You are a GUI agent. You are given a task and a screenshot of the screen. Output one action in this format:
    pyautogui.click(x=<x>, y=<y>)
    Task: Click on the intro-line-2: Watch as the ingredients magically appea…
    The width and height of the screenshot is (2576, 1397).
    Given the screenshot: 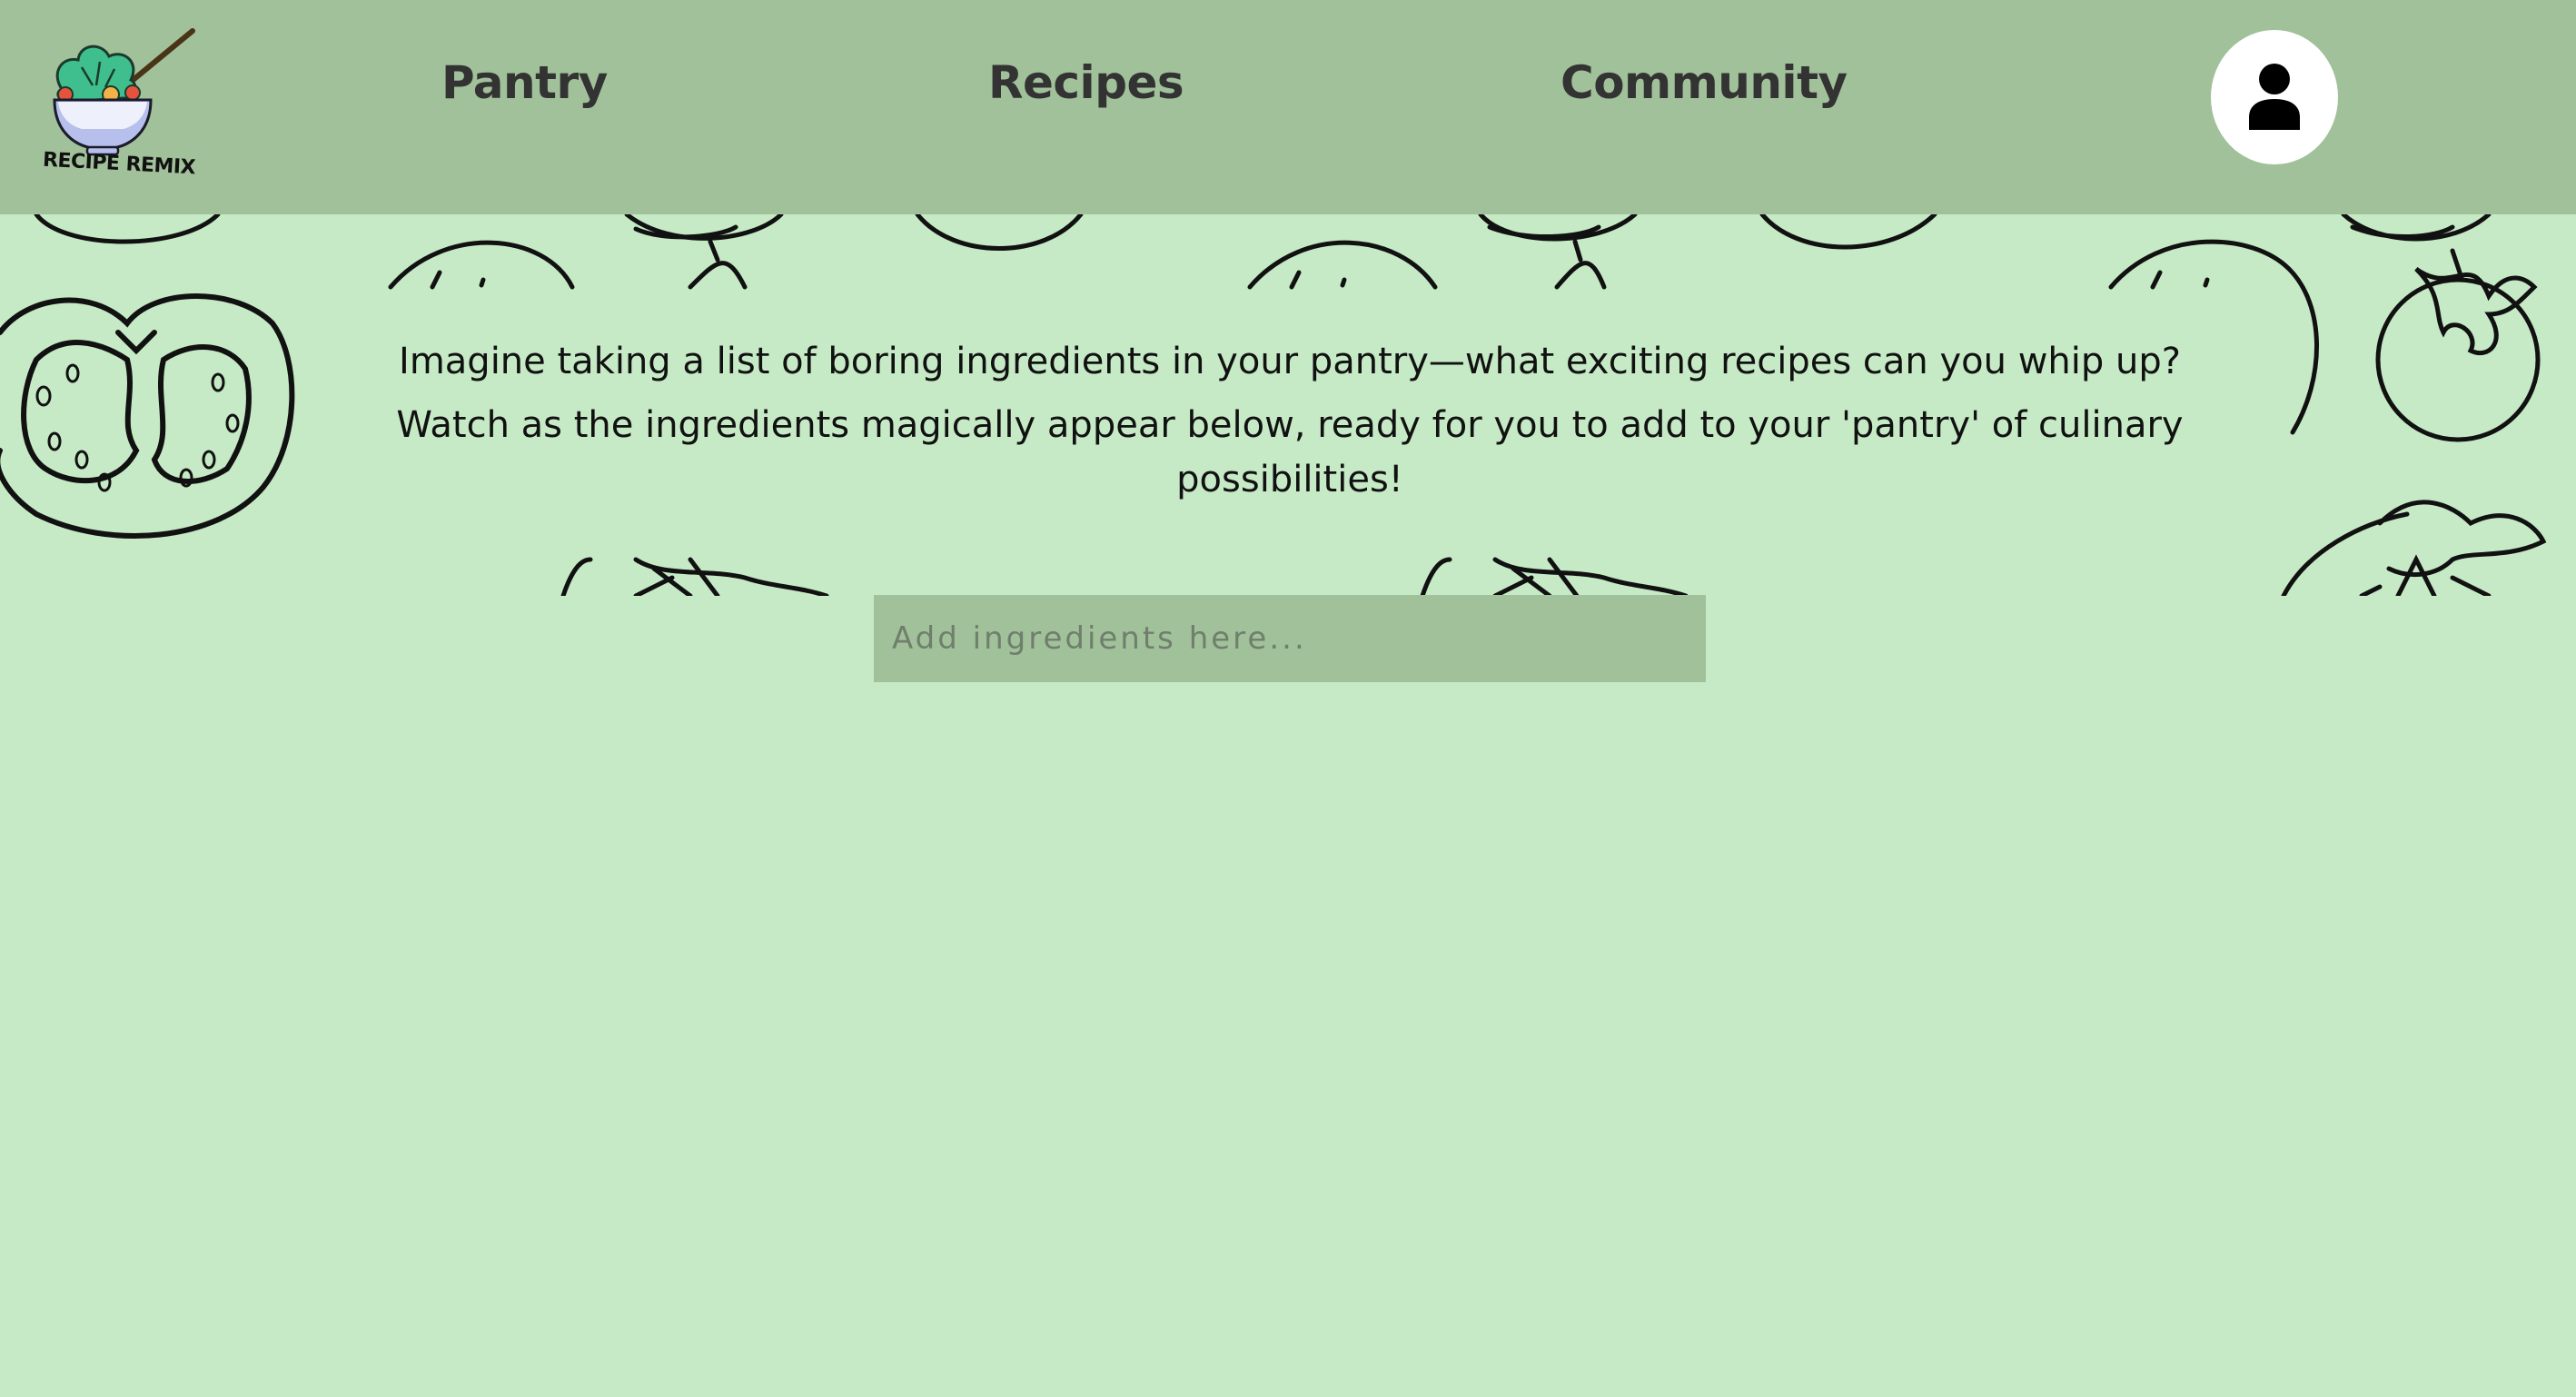 What is the action you would take?
    pyautogui.click(x=1290, y=452)
    